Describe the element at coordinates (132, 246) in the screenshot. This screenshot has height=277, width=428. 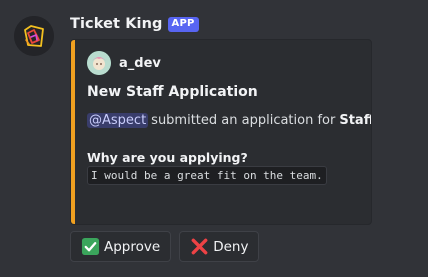
I see `approve-label: Approve` at that location.